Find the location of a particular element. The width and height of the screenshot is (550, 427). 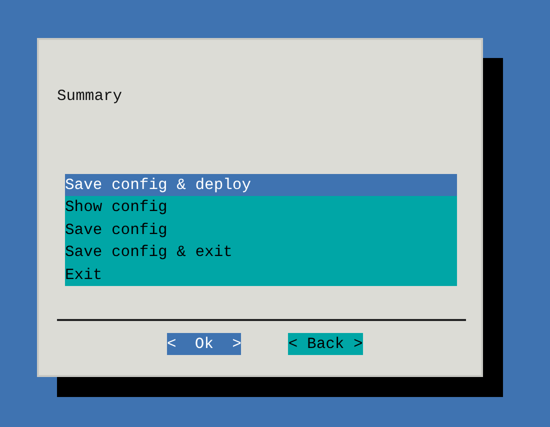

menu-item: Save config & exit is located at coordinates (261, 252).